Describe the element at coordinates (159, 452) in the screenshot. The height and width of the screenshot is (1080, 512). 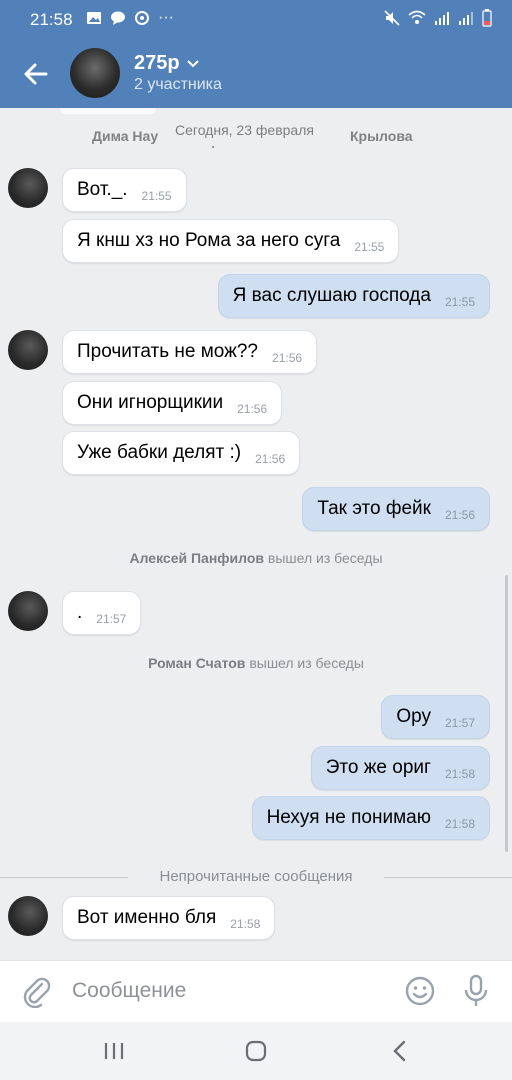
I see `message-text: Уже бабки делят :)` at that location.